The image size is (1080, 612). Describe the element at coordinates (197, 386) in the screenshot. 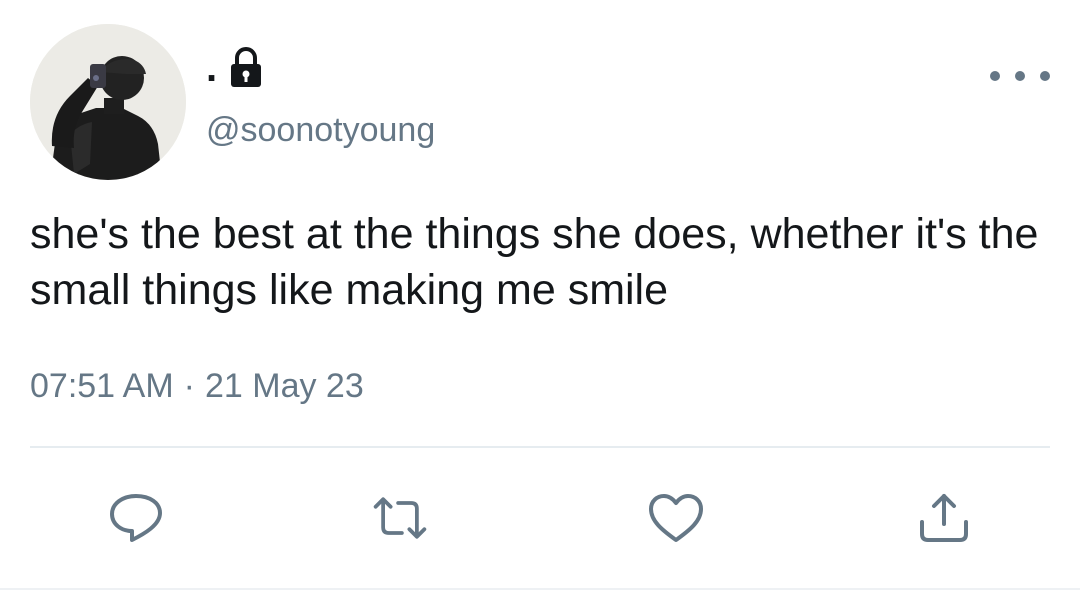

I see `tweet-timestamp: 07:51 AM · 21 May 23` at that location.